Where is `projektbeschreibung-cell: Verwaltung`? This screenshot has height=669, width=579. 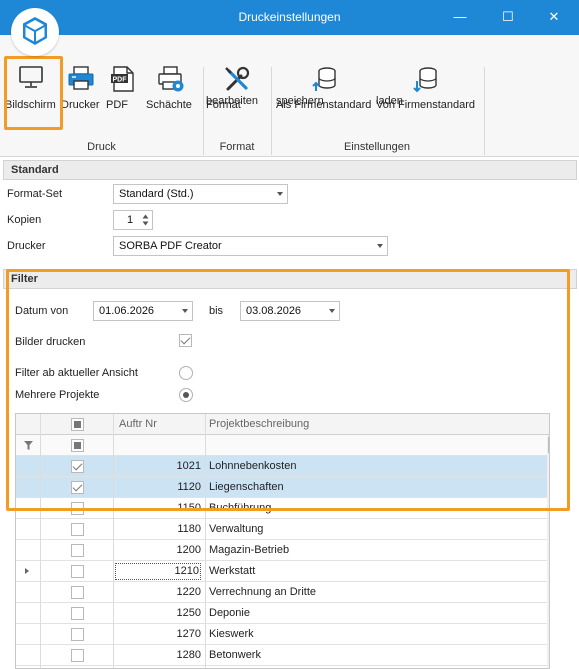 projektbeschreibung-cell: Verwaltung is located at coordinates (236, 529).